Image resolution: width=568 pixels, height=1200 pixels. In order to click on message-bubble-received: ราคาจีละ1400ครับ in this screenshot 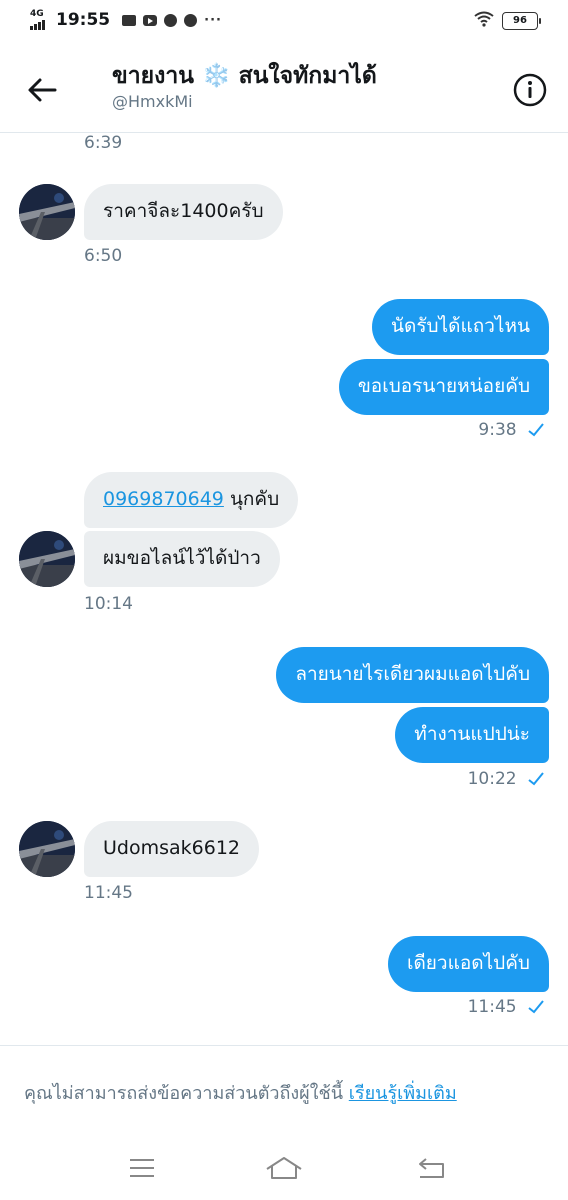, I will do `click(183, 212)`.